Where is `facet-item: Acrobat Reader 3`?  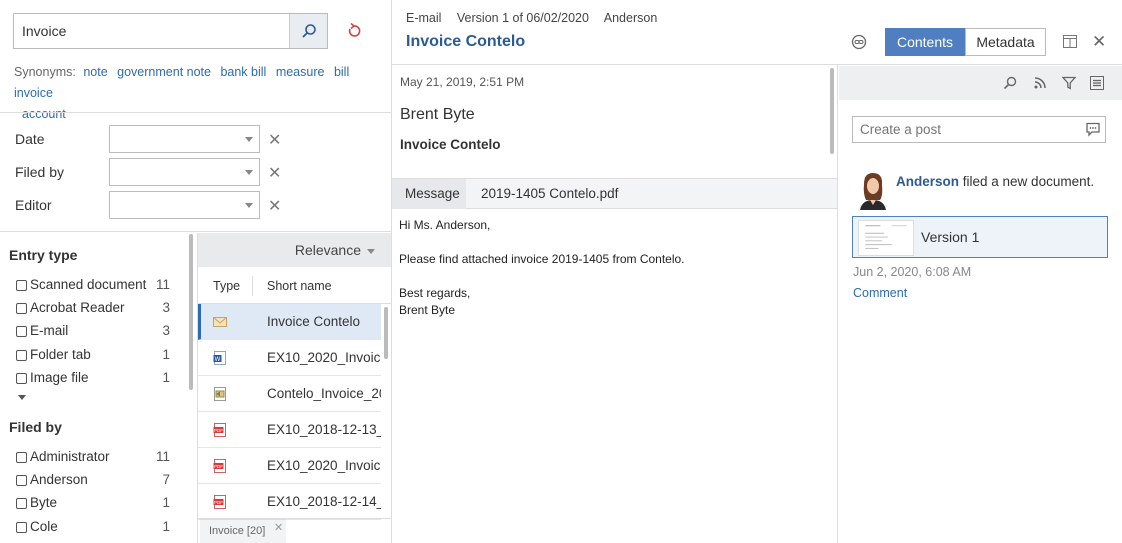
facet-item: Acrobat Reader 3 is located at coordinates (96, 310).